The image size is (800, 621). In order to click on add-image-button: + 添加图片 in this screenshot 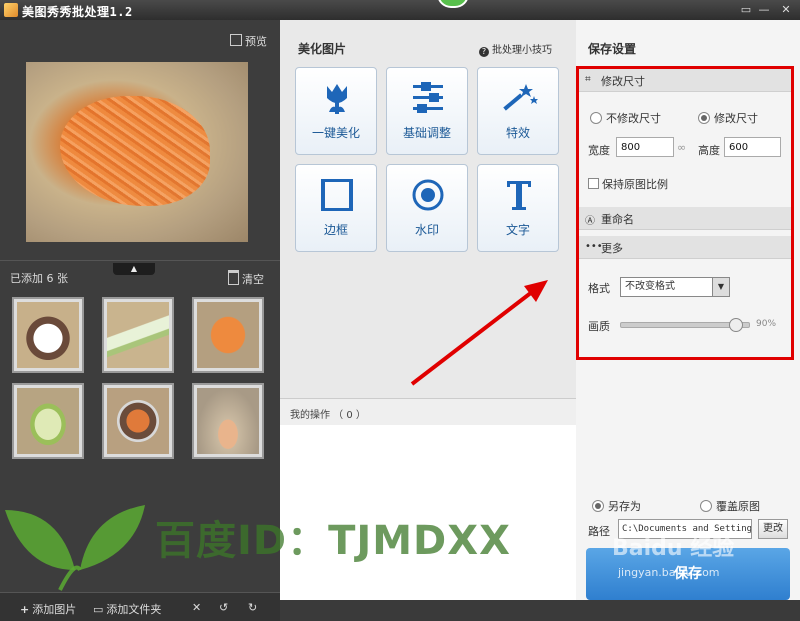, I will do `click(48, 609)`.